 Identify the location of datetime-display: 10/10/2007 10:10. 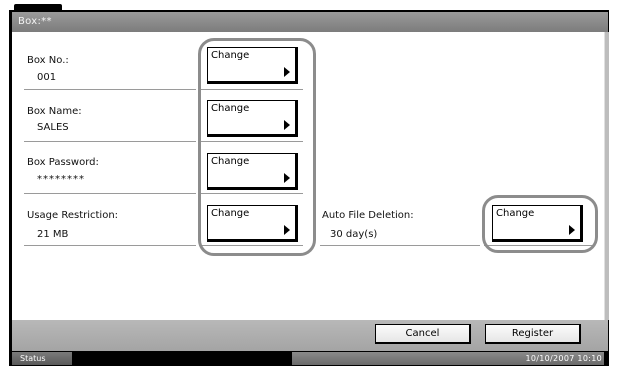
(563, 358).